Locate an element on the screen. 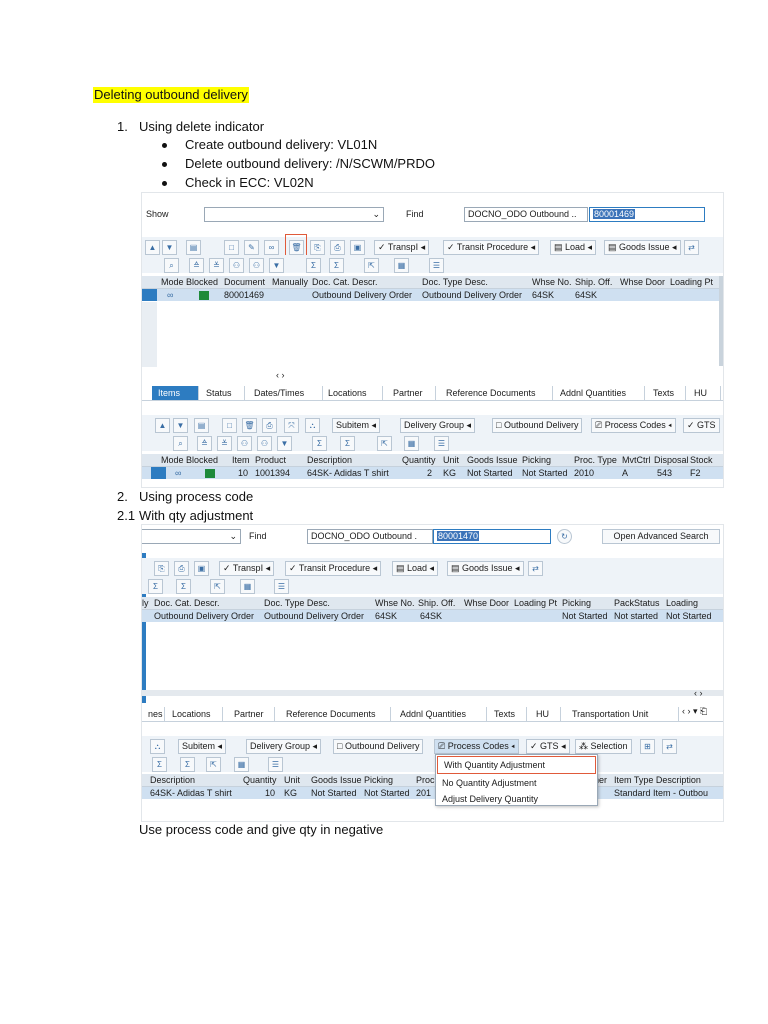 The height and width of the screenshot is (1024, 768). save-icon: ▣ is located at coordinates (201, 568).